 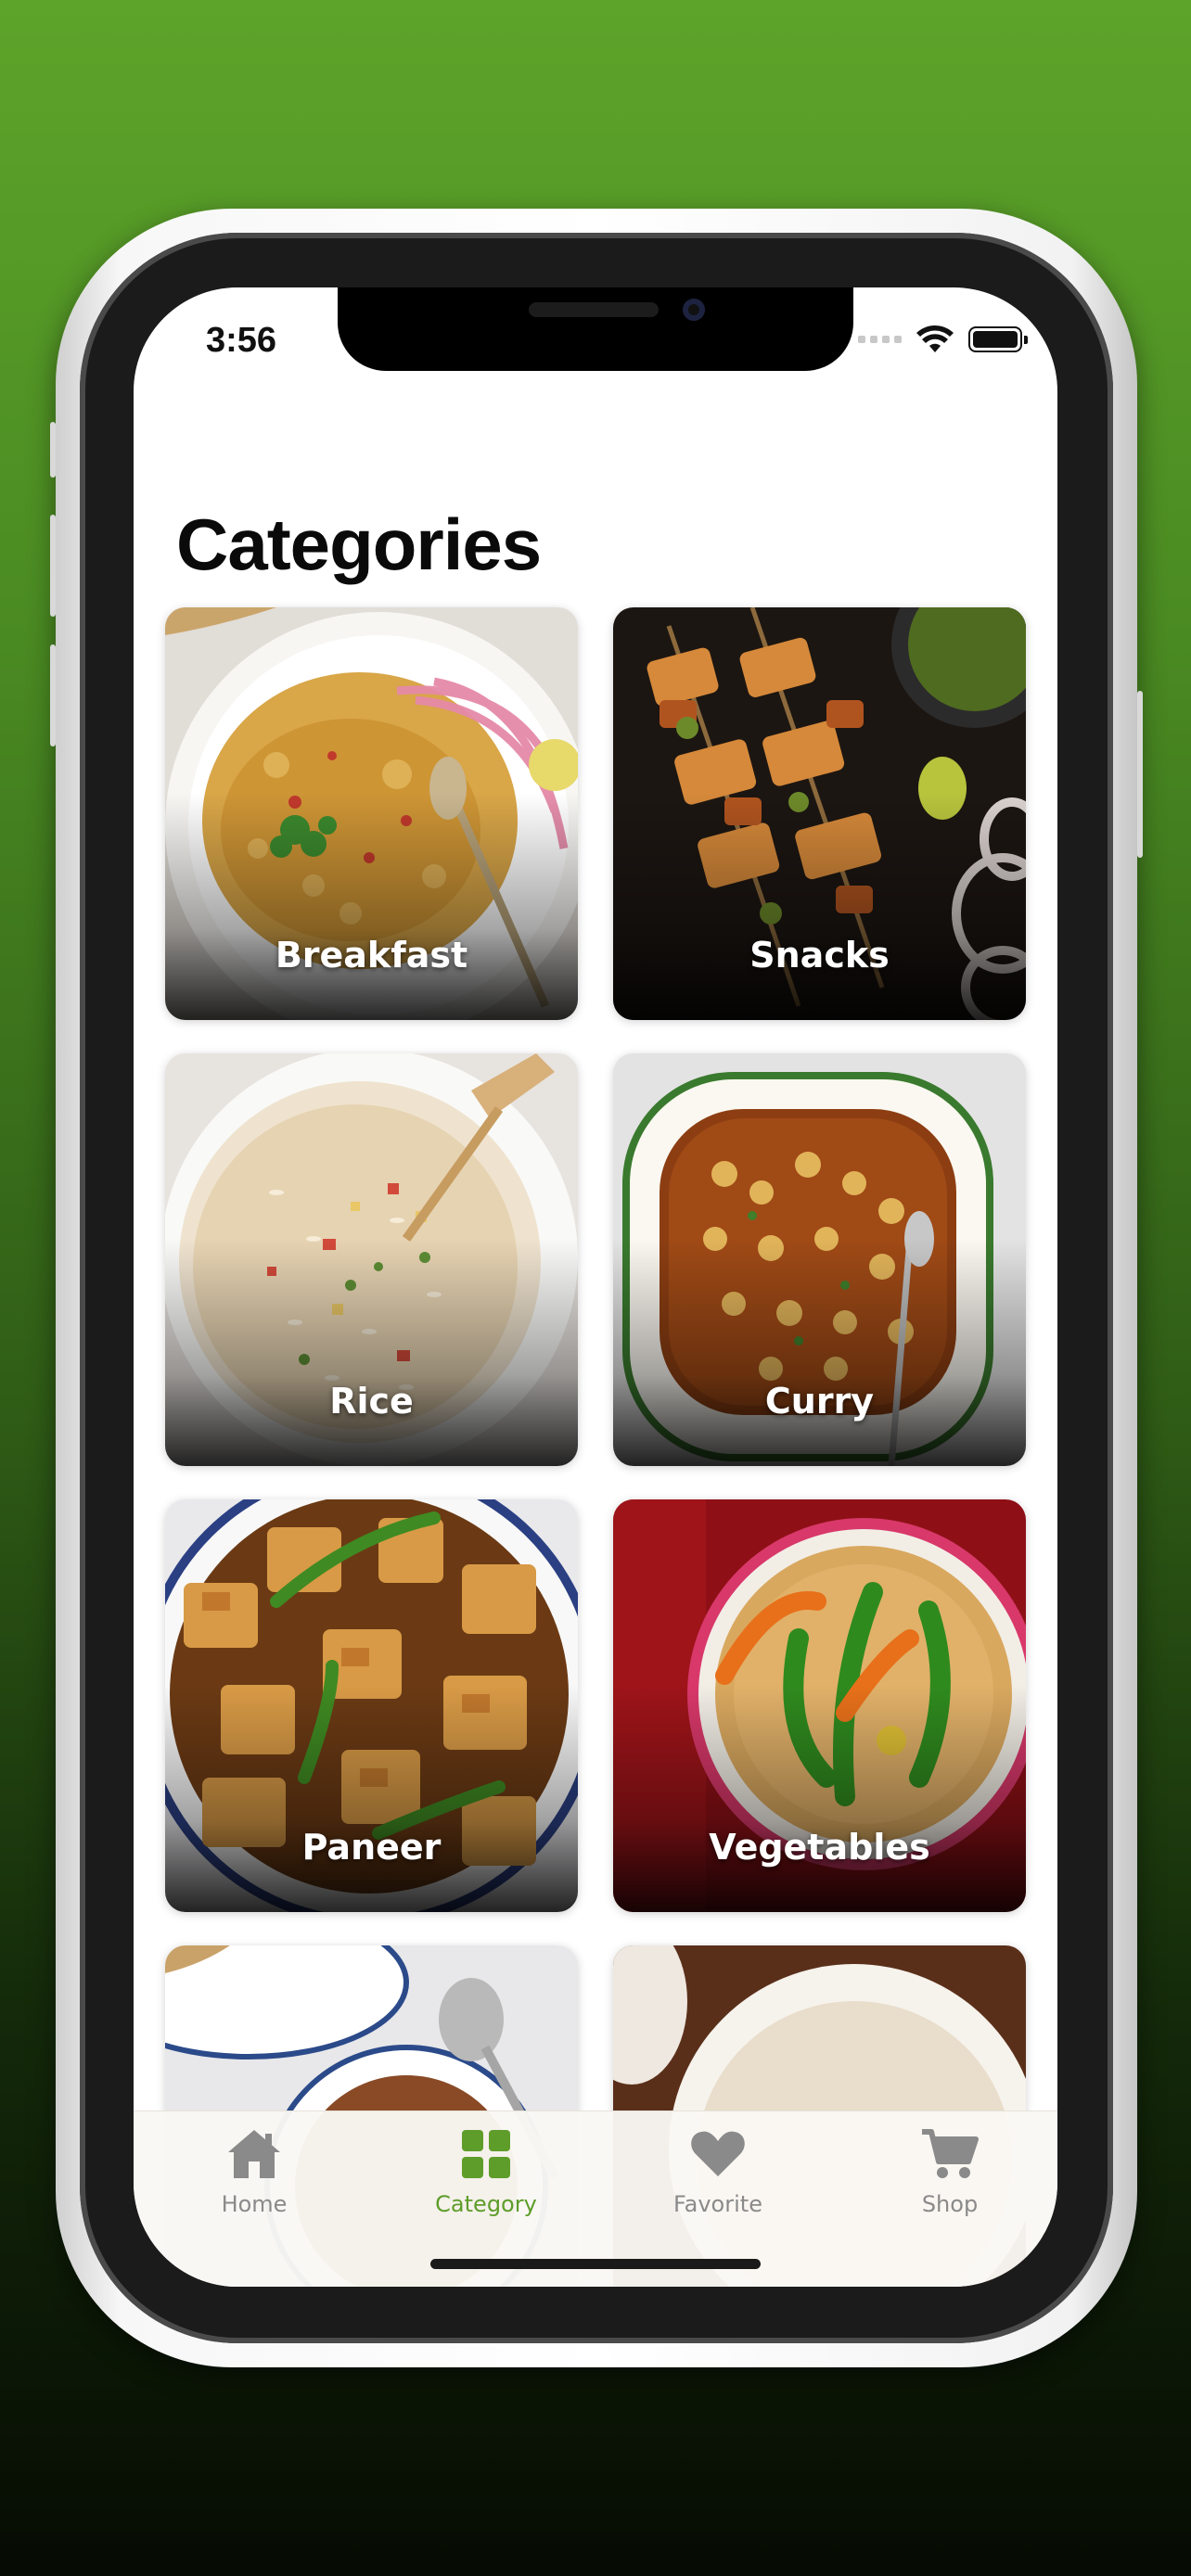 I want to click on category-label: Breakfast, so click(x=372, y=956).